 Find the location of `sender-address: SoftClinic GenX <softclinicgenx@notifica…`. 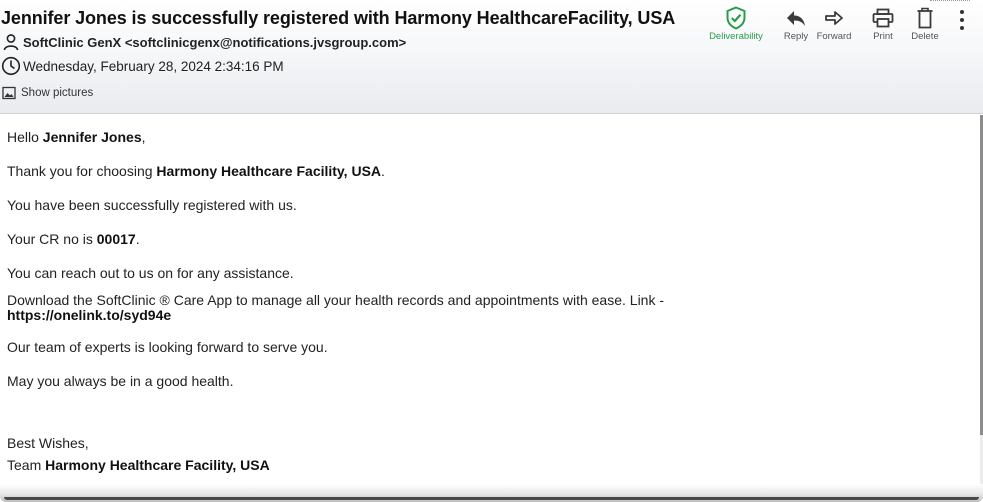

sender-address: SoftClinic GenX <softclinicgenx@notifica… is located at coordinates (214, 42).